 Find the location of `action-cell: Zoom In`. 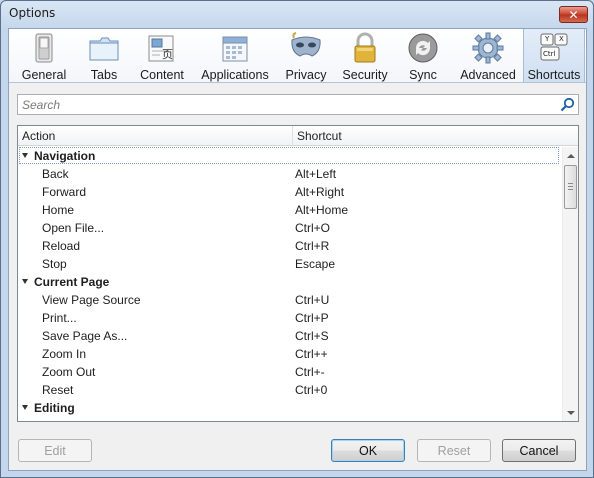

action-cell: Zoom In is located at coordinates (64, 354).